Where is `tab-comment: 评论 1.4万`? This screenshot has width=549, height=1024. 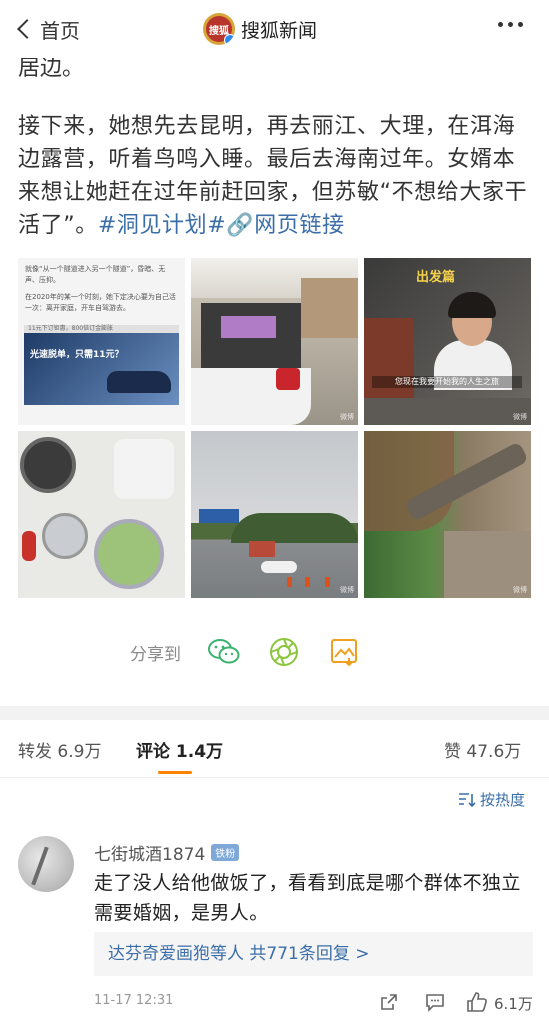 tab-comment: 评论 1.4万 is located at coordinates (180, 755).